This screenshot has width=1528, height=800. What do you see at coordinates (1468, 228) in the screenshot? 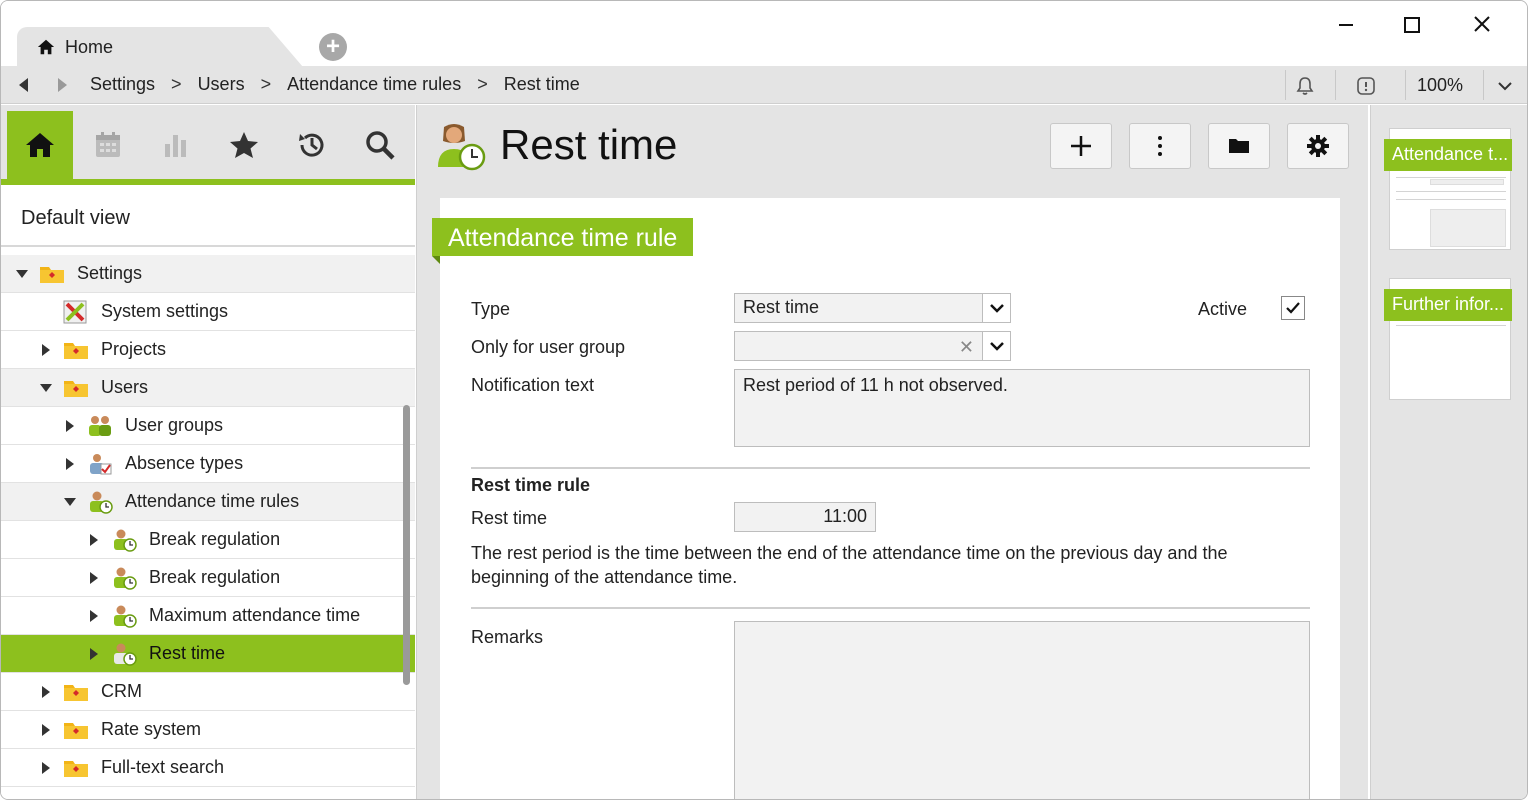
I see `thumb-field` at bounding box center [1468, 228].